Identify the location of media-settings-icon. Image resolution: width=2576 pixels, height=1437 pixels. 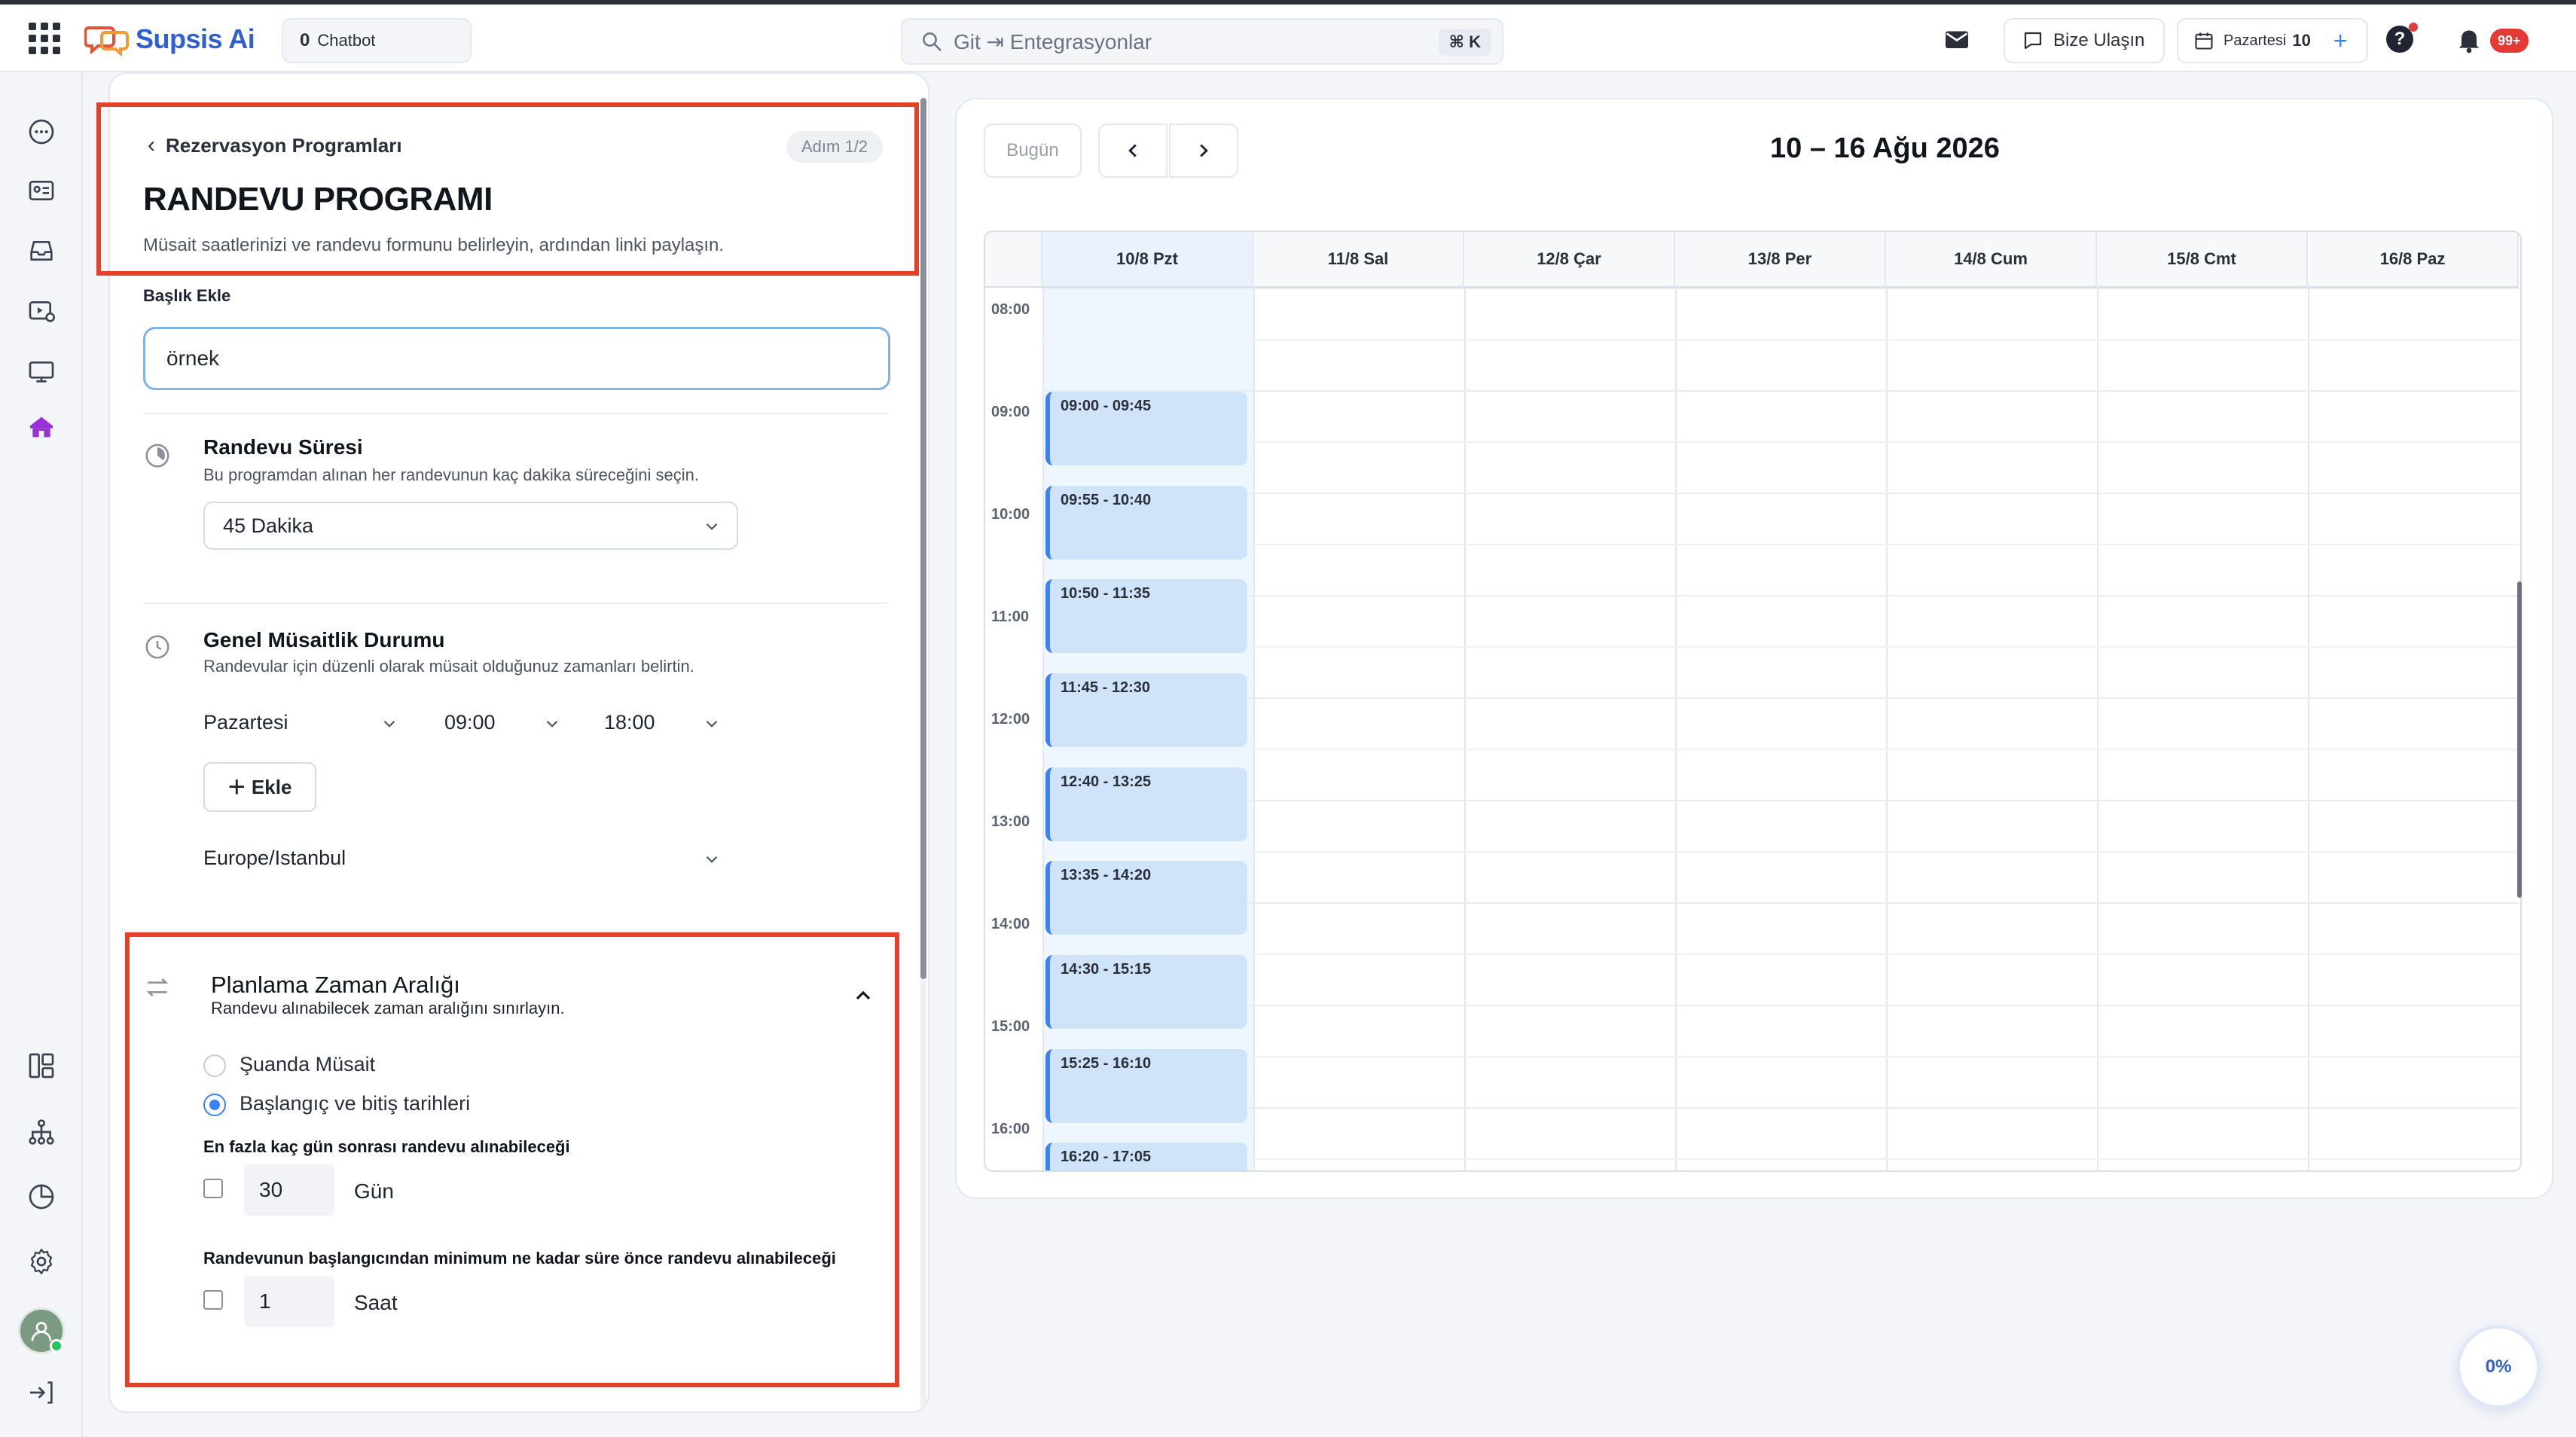
(42, 311).